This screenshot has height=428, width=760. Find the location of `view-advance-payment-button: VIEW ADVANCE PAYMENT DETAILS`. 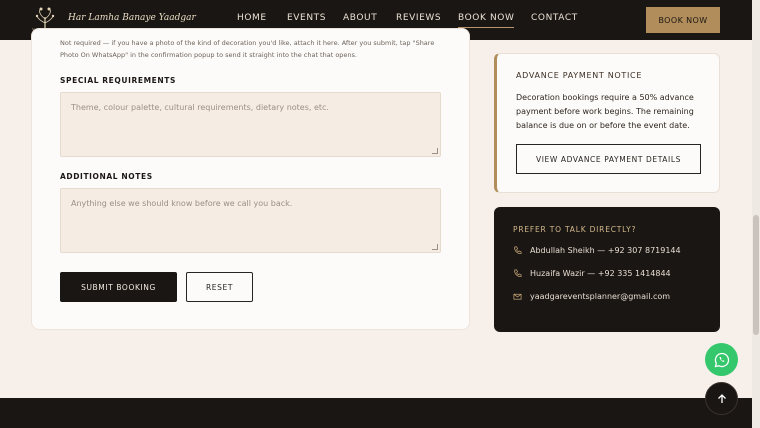

view-advance-payment-button: VIEW ADVANCE PAYMENT DETAILS is located at coordinates (608, 159).